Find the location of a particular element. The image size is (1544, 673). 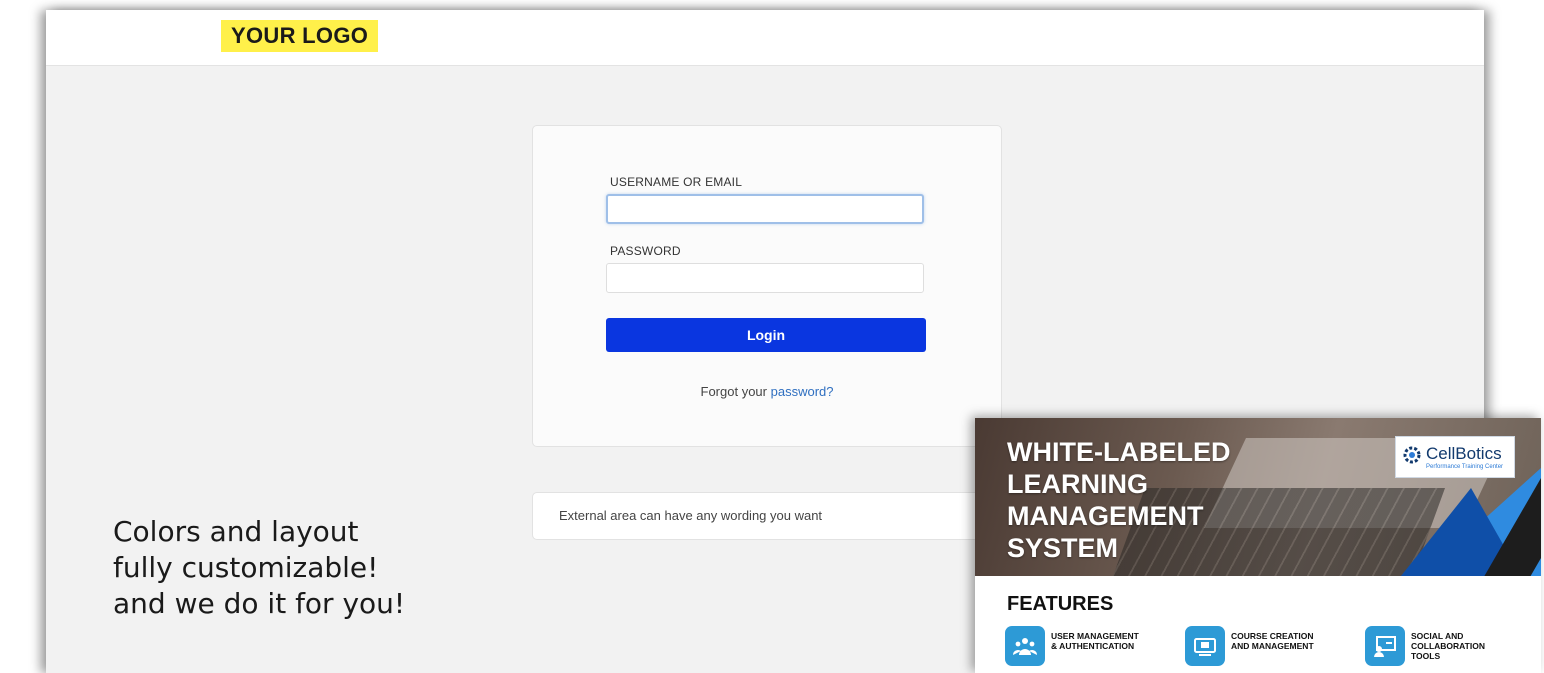

flyer-title-line: SYSTEM is located at coordinates (1063, 548).